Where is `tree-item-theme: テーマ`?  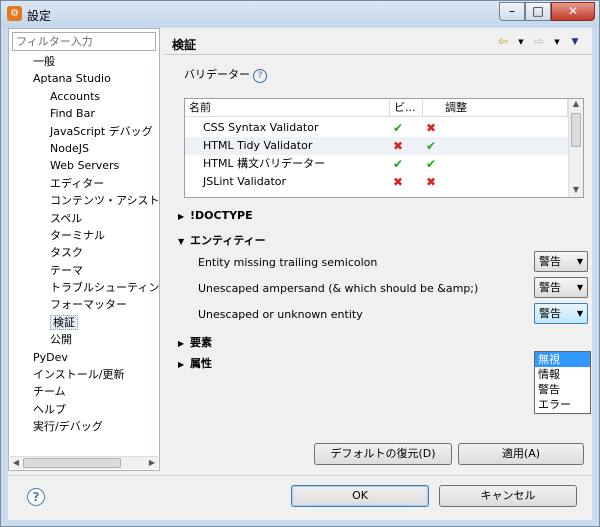 tree-item-theme: テーマ is located at coordinates (84, 270).